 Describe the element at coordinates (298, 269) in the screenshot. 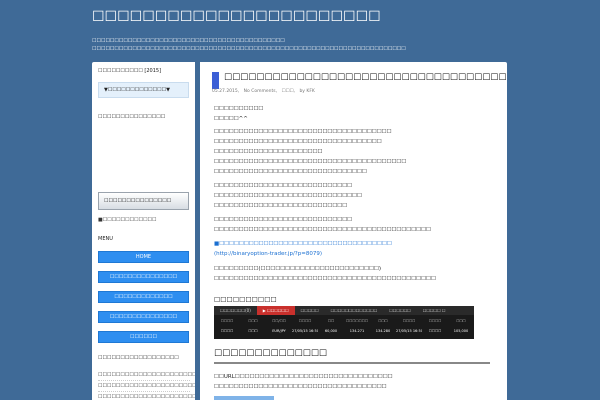

I see `post-text-line: ☐☐☐☐☐☐☐☐☐(☐☐☐☐☐☐☐☐☐☐☐☐☐☐☐☐☐☐☐☐☐☐☐☐)` at that location.